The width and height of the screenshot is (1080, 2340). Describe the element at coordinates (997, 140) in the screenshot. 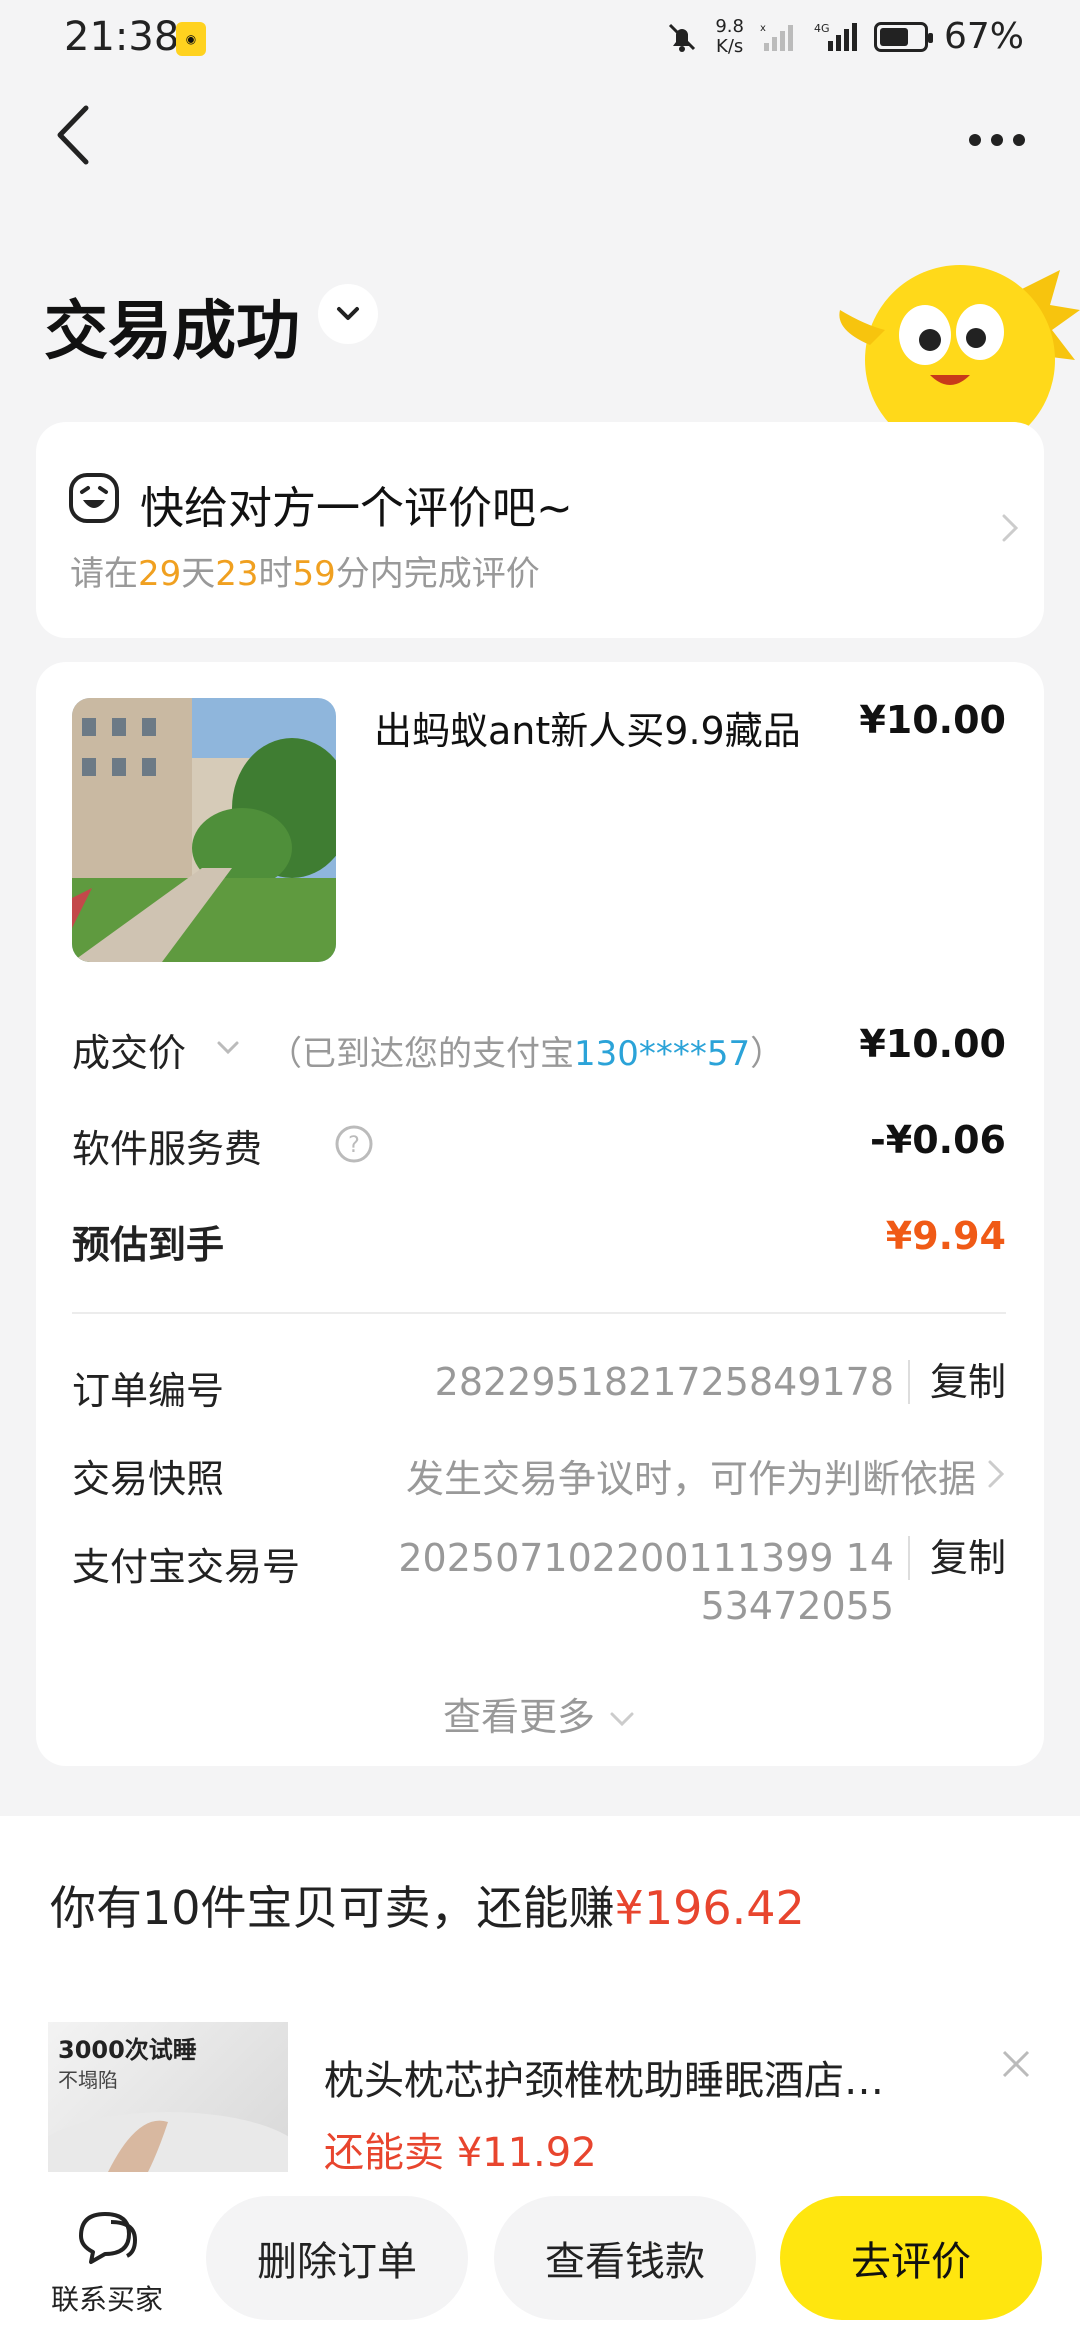

I see `more-options-button` at that location.